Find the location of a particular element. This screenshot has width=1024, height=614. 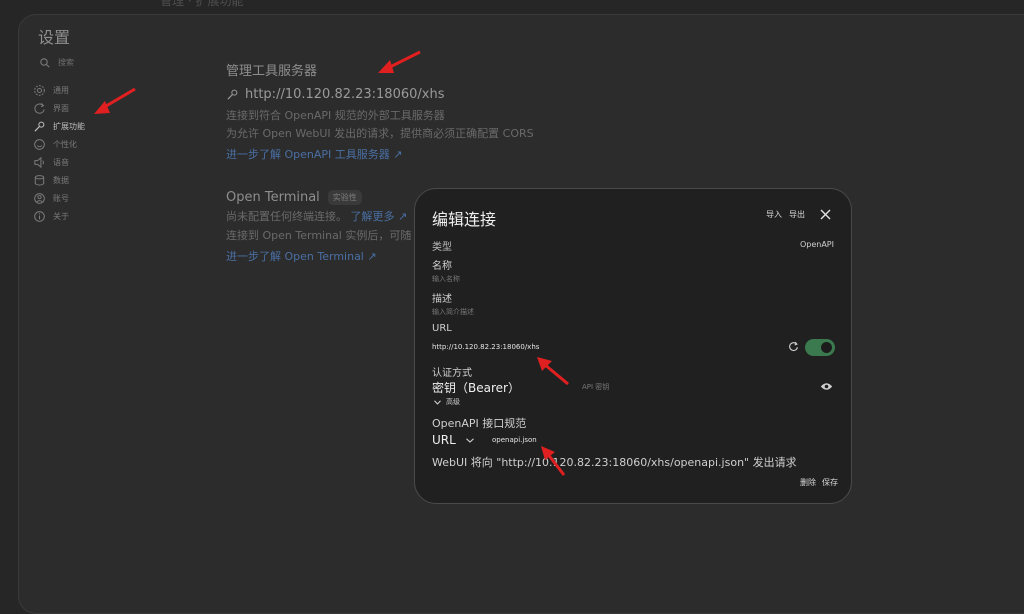

nav-label: 个性化 is located at coordinates (65, 144).